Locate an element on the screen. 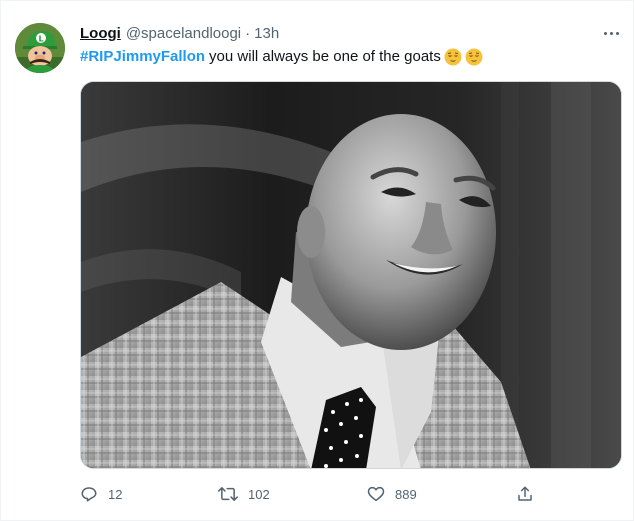 This screenshot has width=634, height=521. heart-icon is located at coordinates (376, 494).